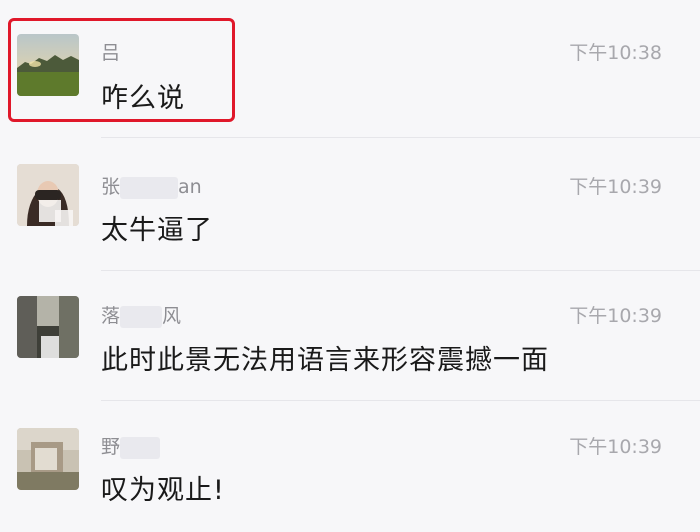  I want to click on message-text: 叹为观止!, so click(163, 490).